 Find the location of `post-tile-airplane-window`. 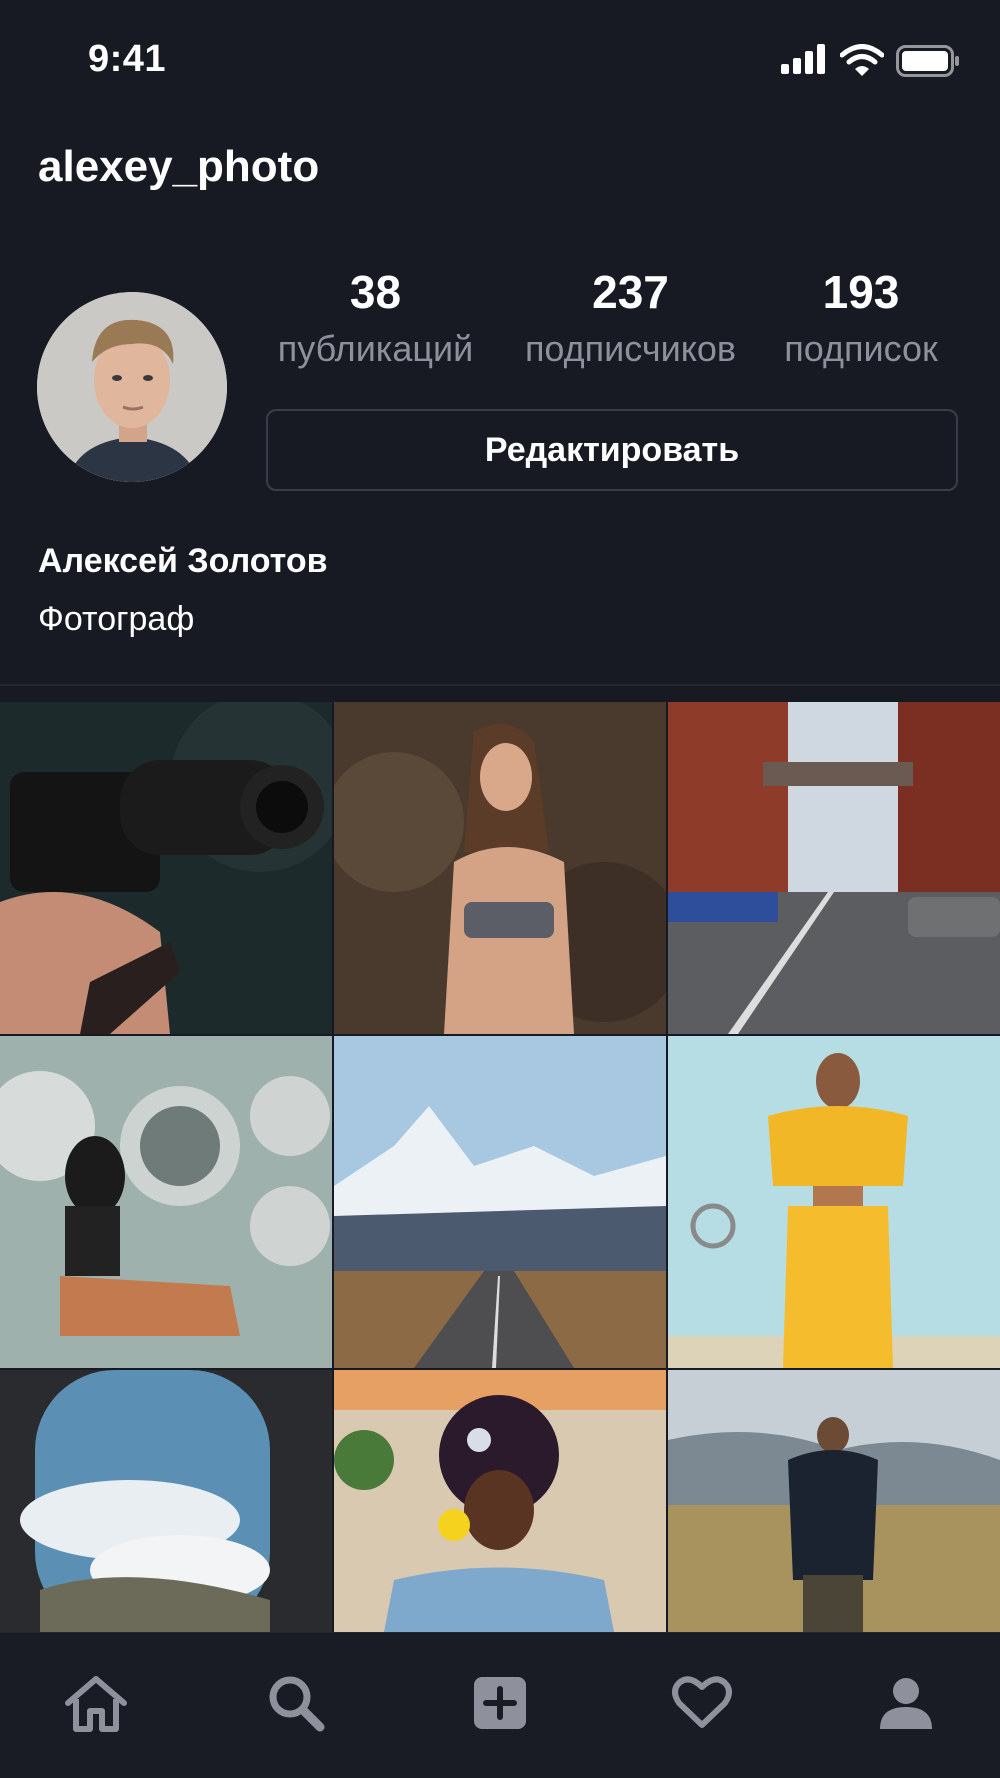

post-tile-airplane-window is located at coordinates (166, 1501).